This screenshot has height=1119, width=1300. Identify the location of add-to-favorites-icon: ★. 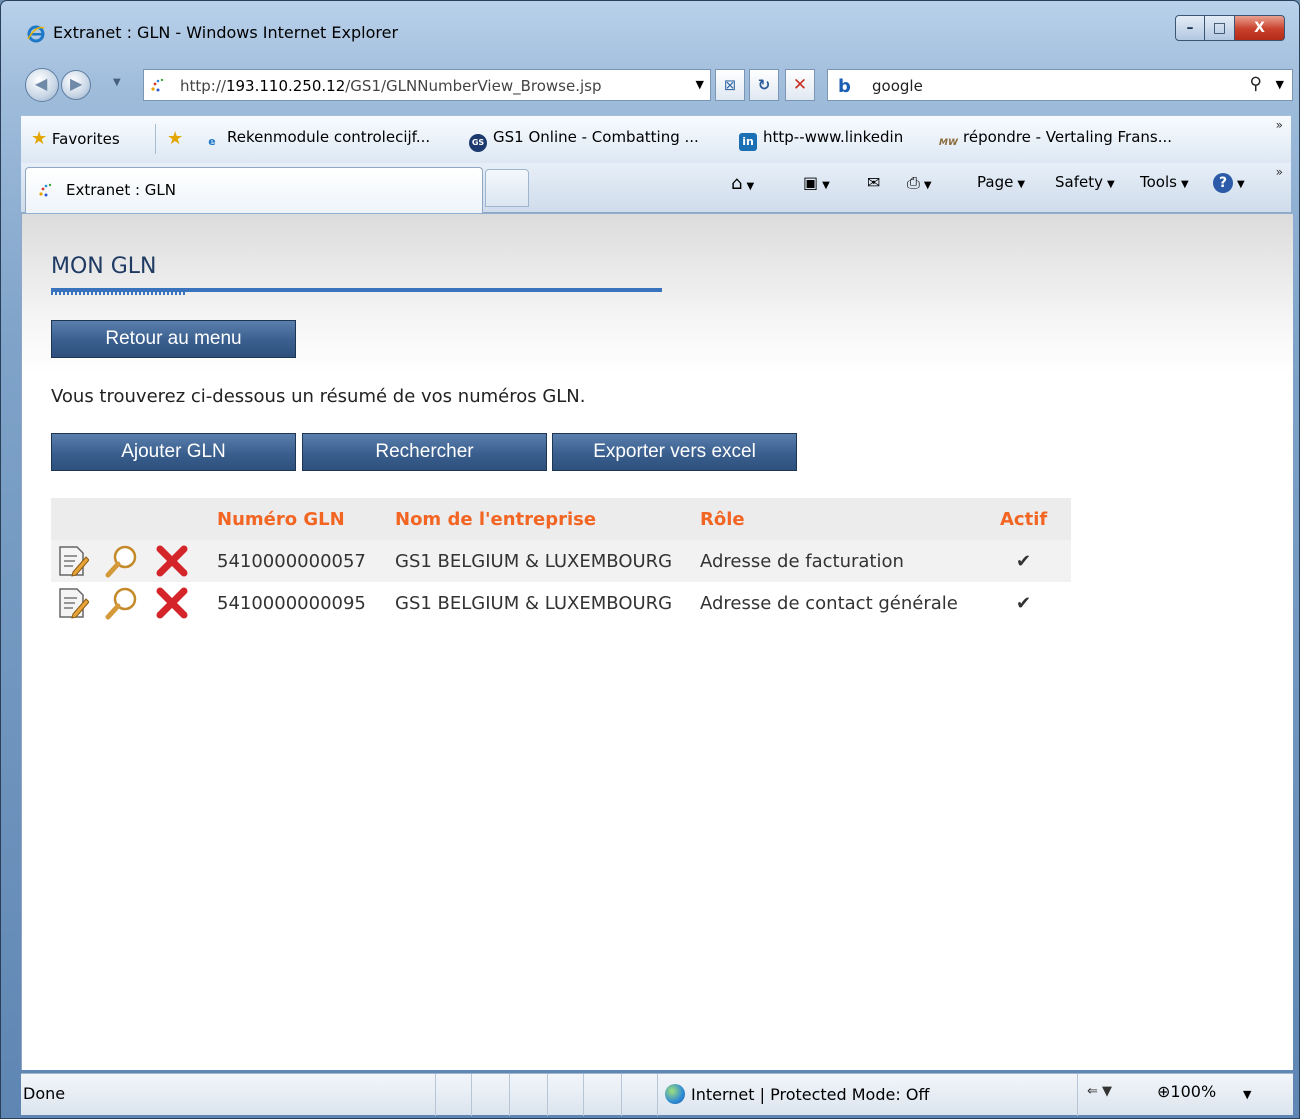
(175, 138).